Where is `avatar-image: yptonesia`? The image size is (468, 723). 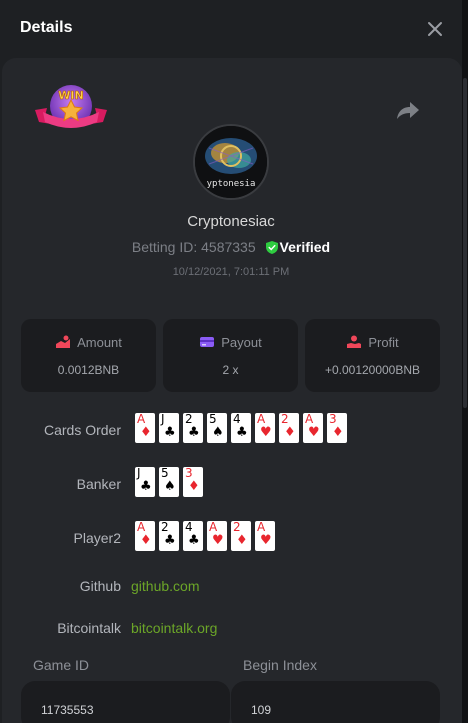 avatar-image: yptonesia is located at coordinates (231, 162).